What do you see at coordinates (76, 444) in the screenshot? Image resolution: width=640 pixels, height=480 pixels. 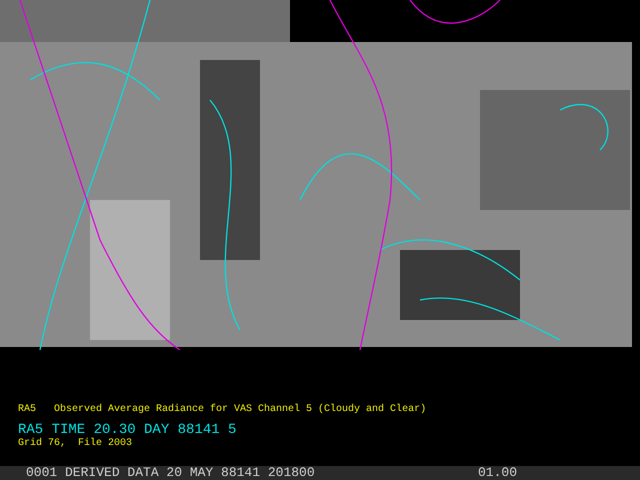 I see `grid-line: Grid 76, File 2003` at bounding box center [76, 444].